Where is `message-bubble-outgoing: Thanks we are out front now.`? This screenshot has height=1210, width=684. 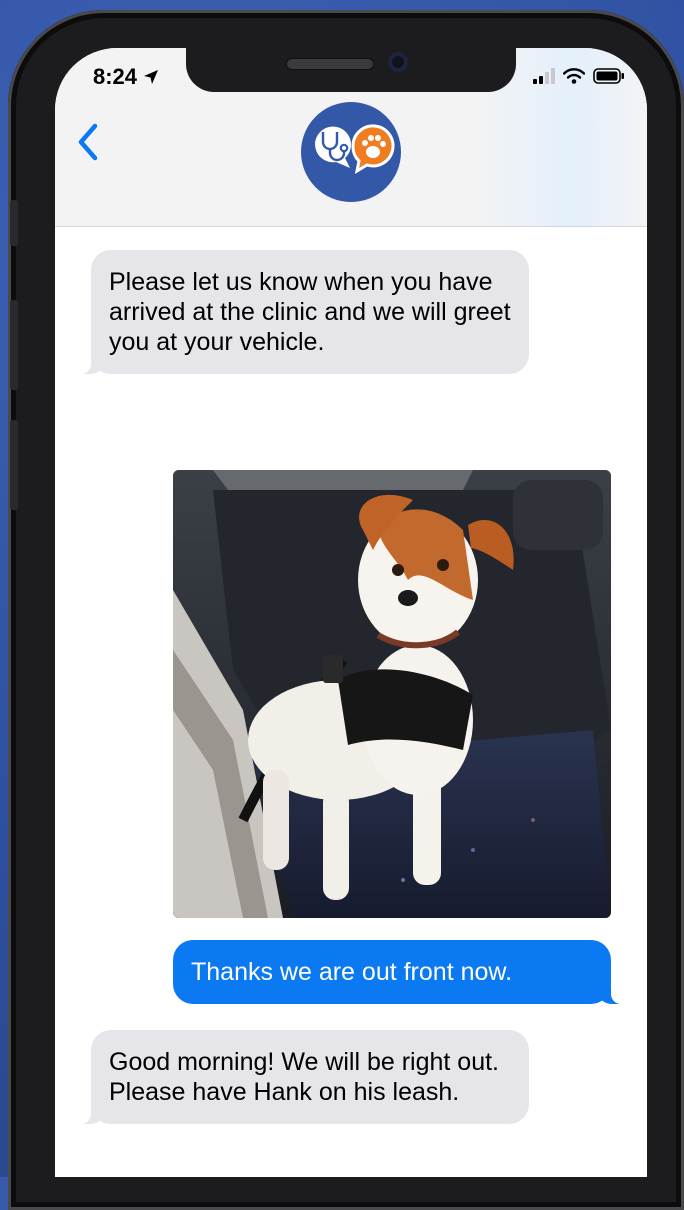 message-bubble-outgoing: Thanks we are out front now. is located at coordinates (400, 972).